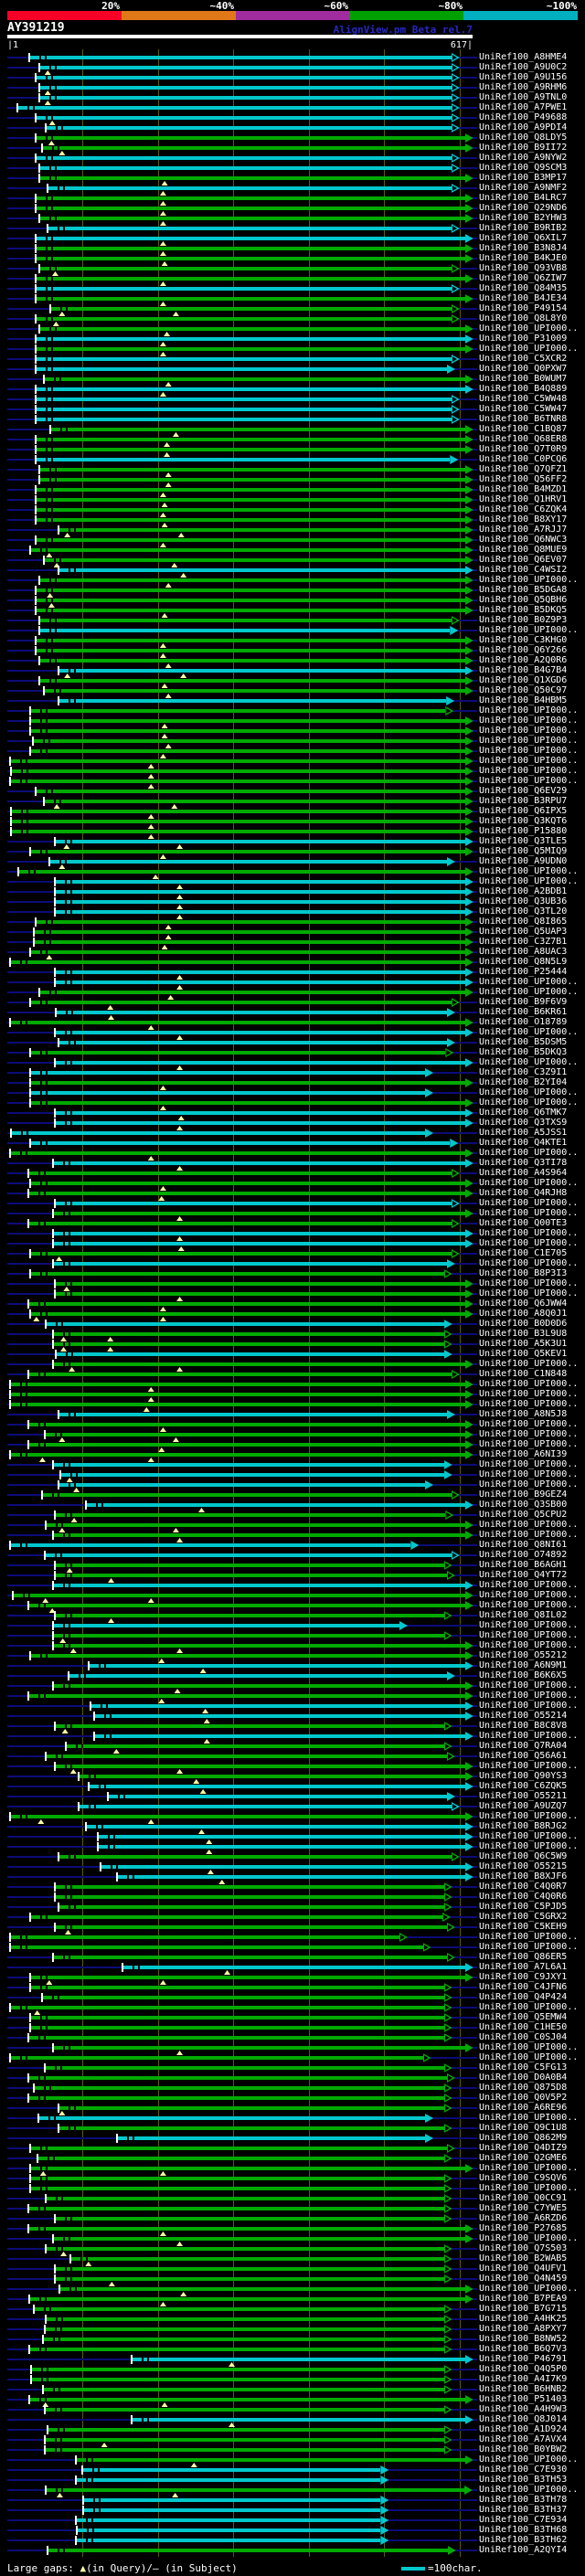  What do you see at coordinates (523, 1515) in the screenshot?
I see `hit-label: UniRef100_Q5CPU2` at bounding box center [523, 1515].